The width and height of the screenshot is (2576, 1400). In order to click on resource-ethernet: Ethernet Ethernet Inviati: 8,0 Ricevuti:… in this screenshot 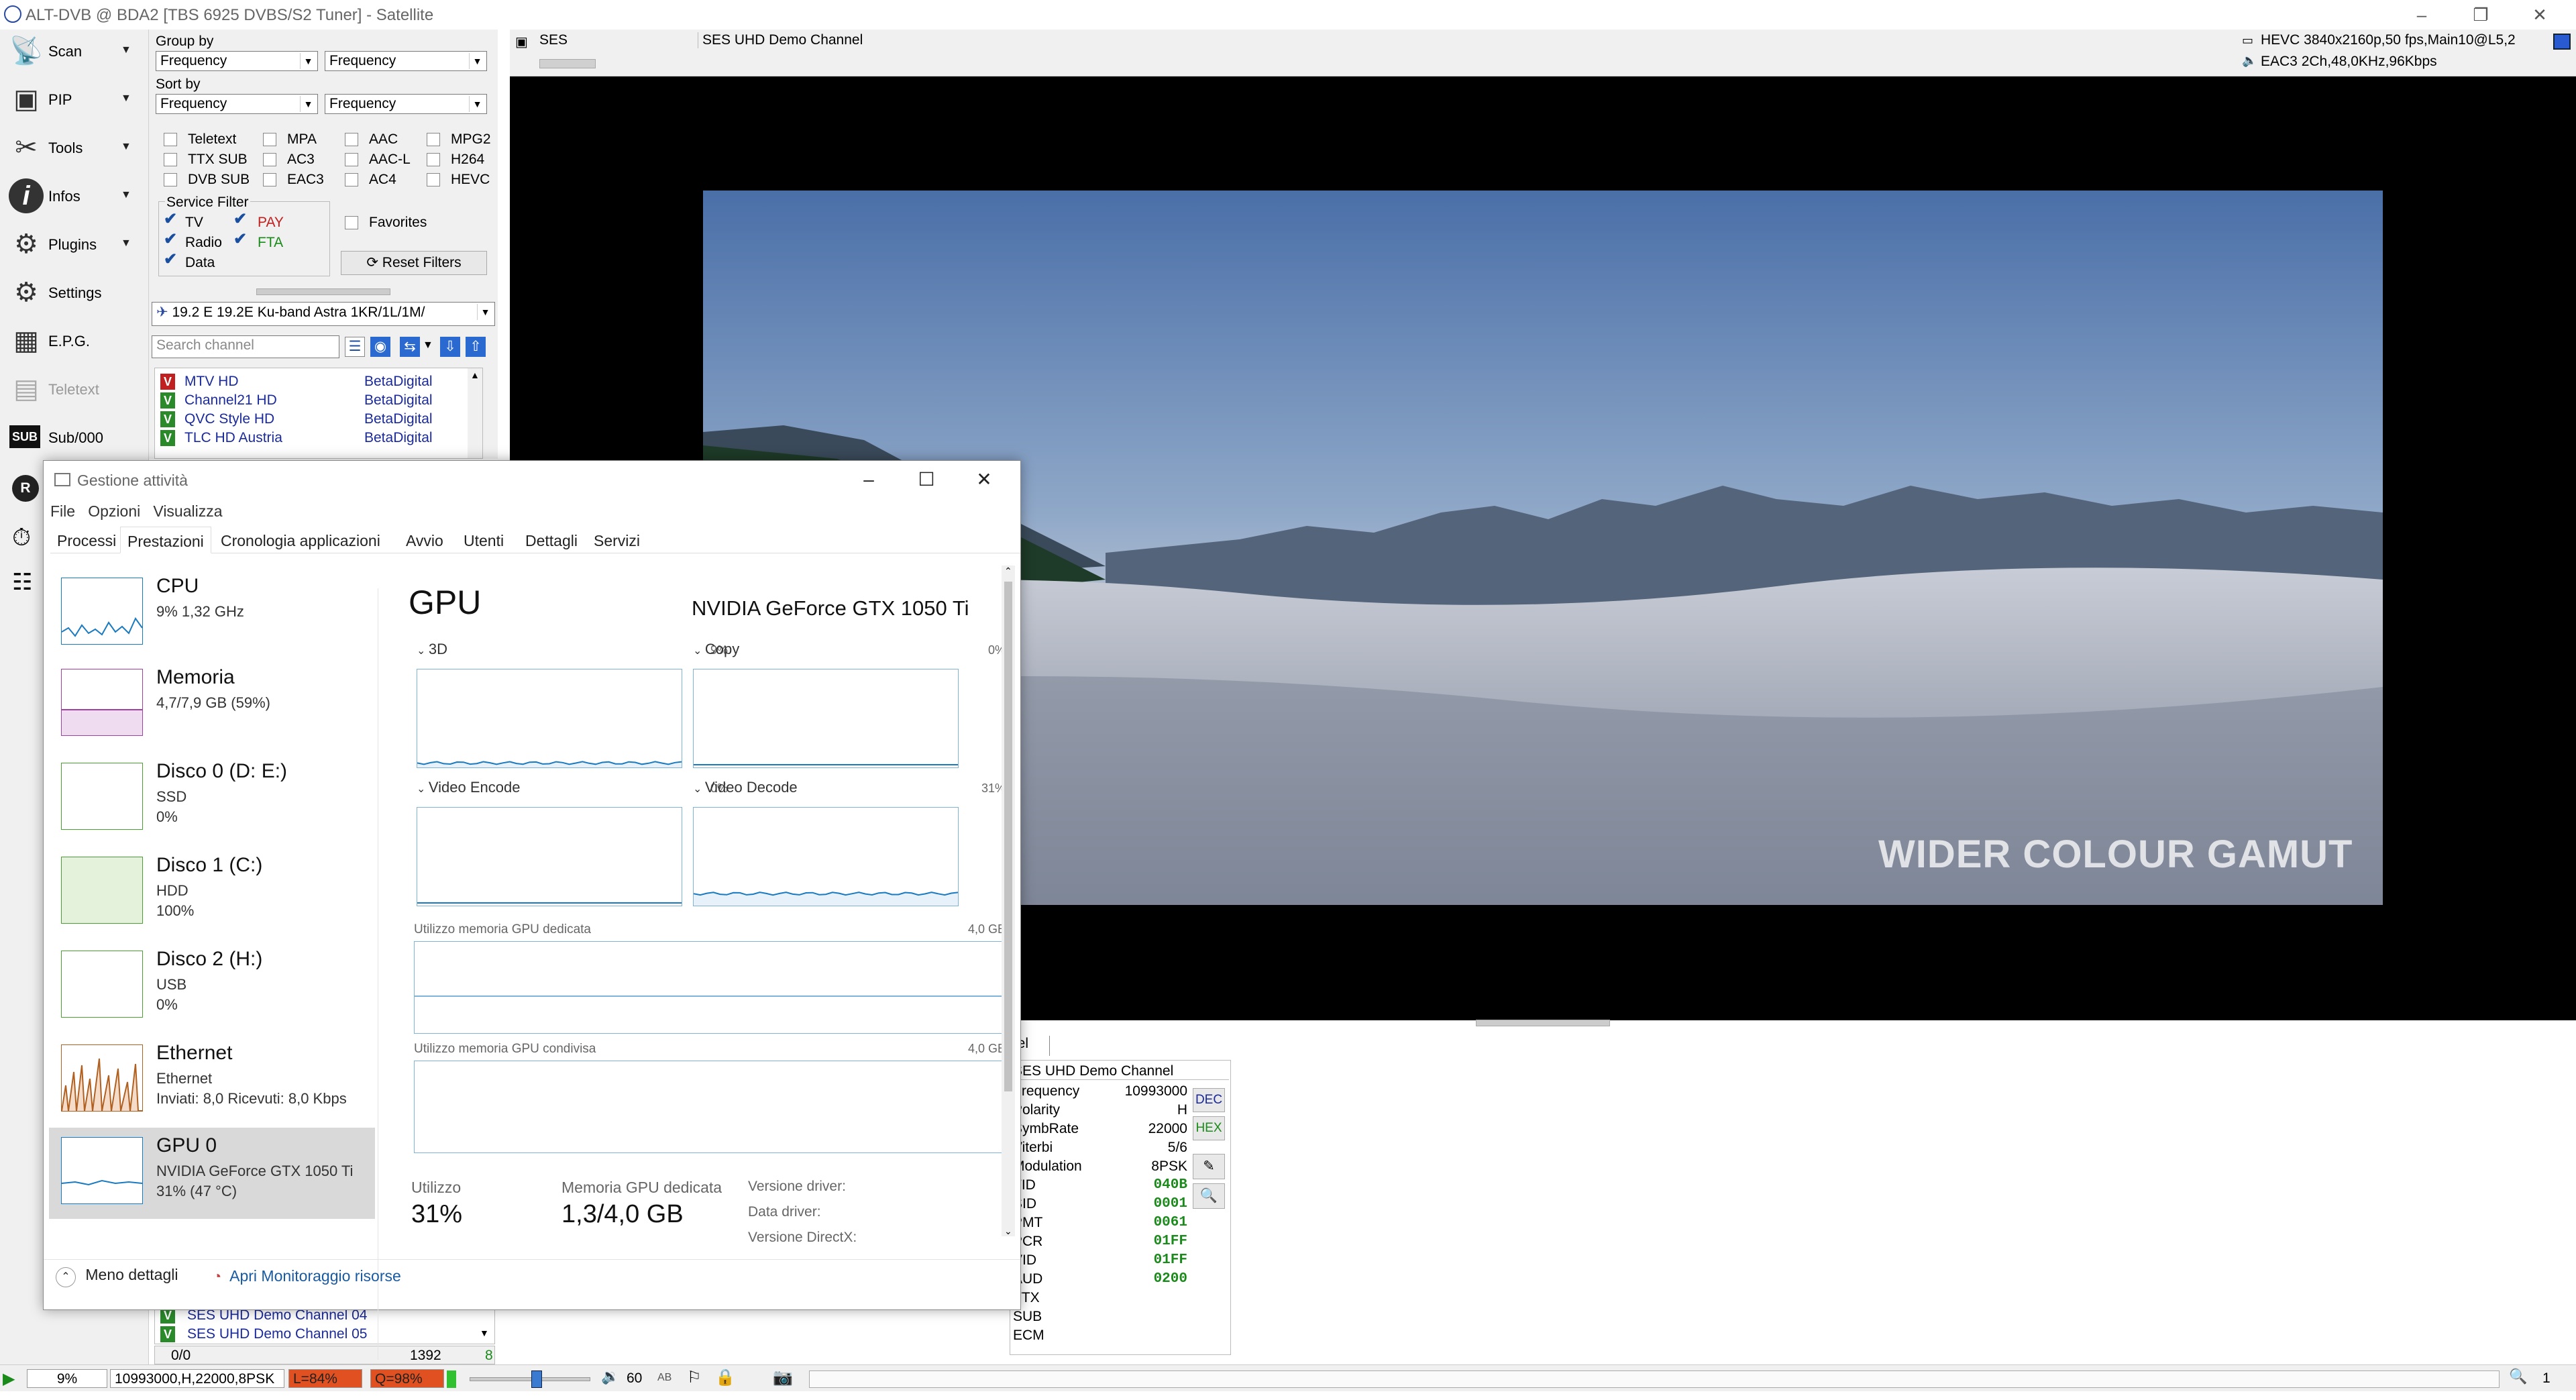, I will do `click(212, 1080)`.